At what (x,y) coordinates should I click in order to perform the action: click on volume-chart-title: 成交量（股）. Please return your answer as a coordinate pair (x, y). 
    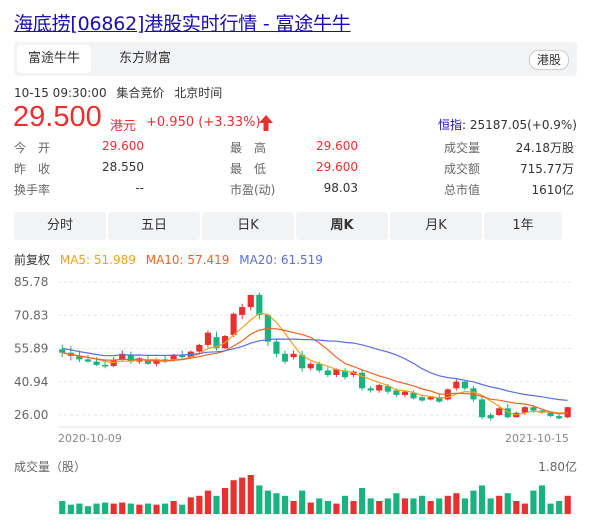
    Looking at the image, I should click on (50, 467).